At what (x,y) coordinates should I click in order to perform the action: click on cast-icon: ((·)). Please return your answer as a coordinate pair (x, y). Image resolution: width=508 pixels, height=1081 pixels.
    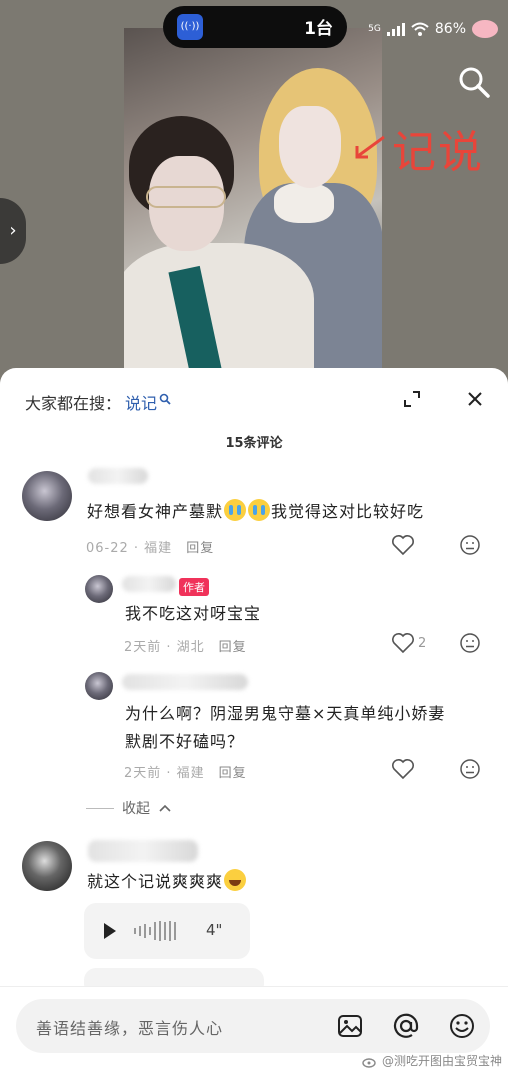
    Looking at the image, I should click on (190, 27).